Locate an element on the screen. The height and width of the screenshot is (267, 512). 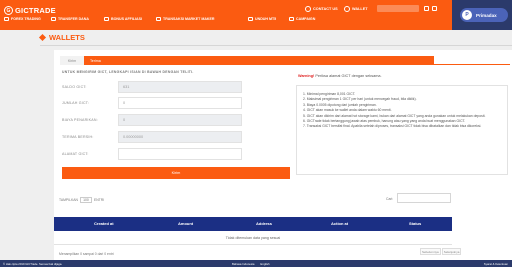
language-switcher: Bahasa Indonesia English is located at coordinates (251, 264).